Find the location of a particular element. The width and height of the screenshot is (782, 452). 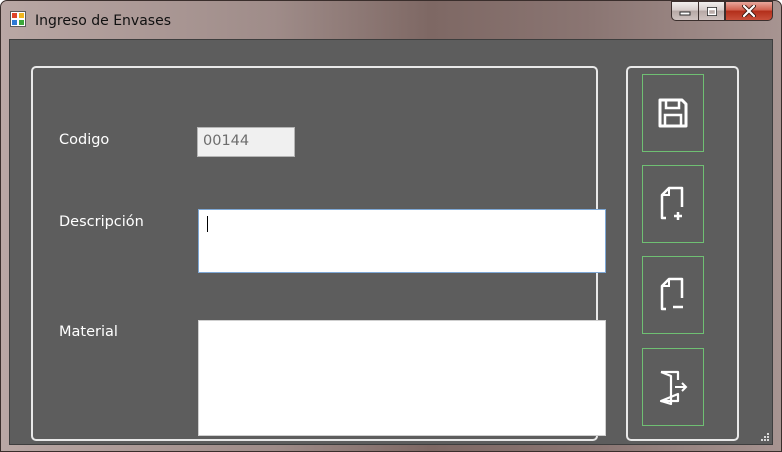

delete-button is located at coordinates (673, 295).